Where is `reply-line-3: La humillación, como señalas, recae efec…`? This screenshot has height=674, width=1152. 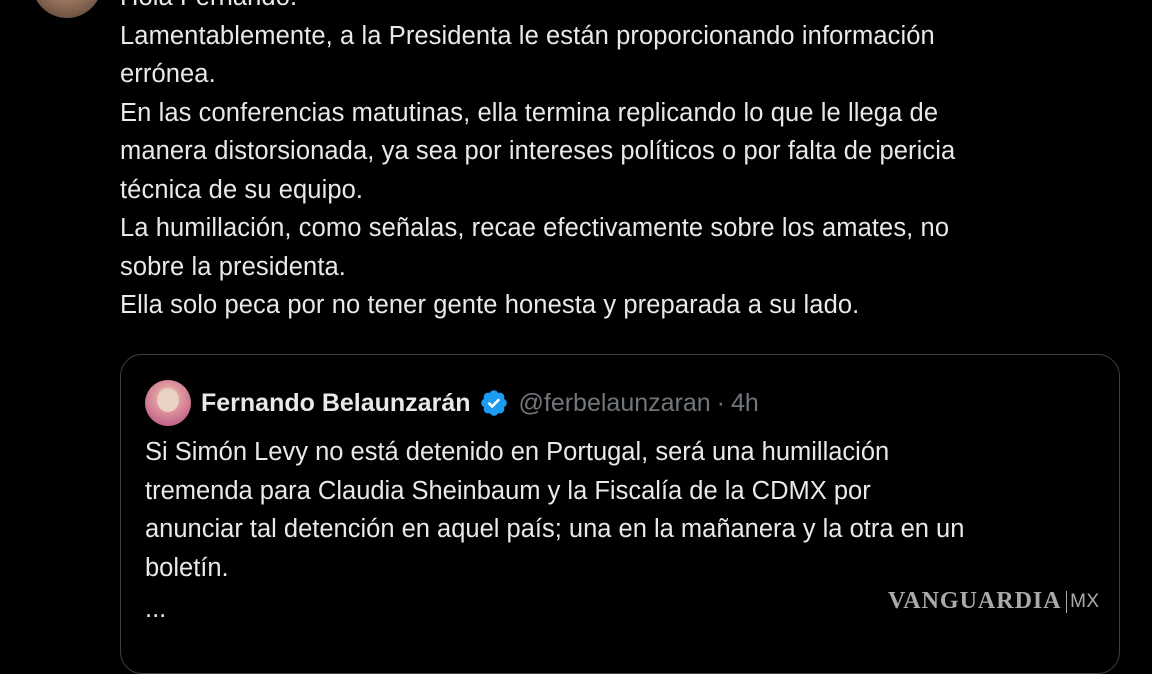 reply-line-3: La humillación, como señalas, recae efec… is located at coordinates (535, 247).